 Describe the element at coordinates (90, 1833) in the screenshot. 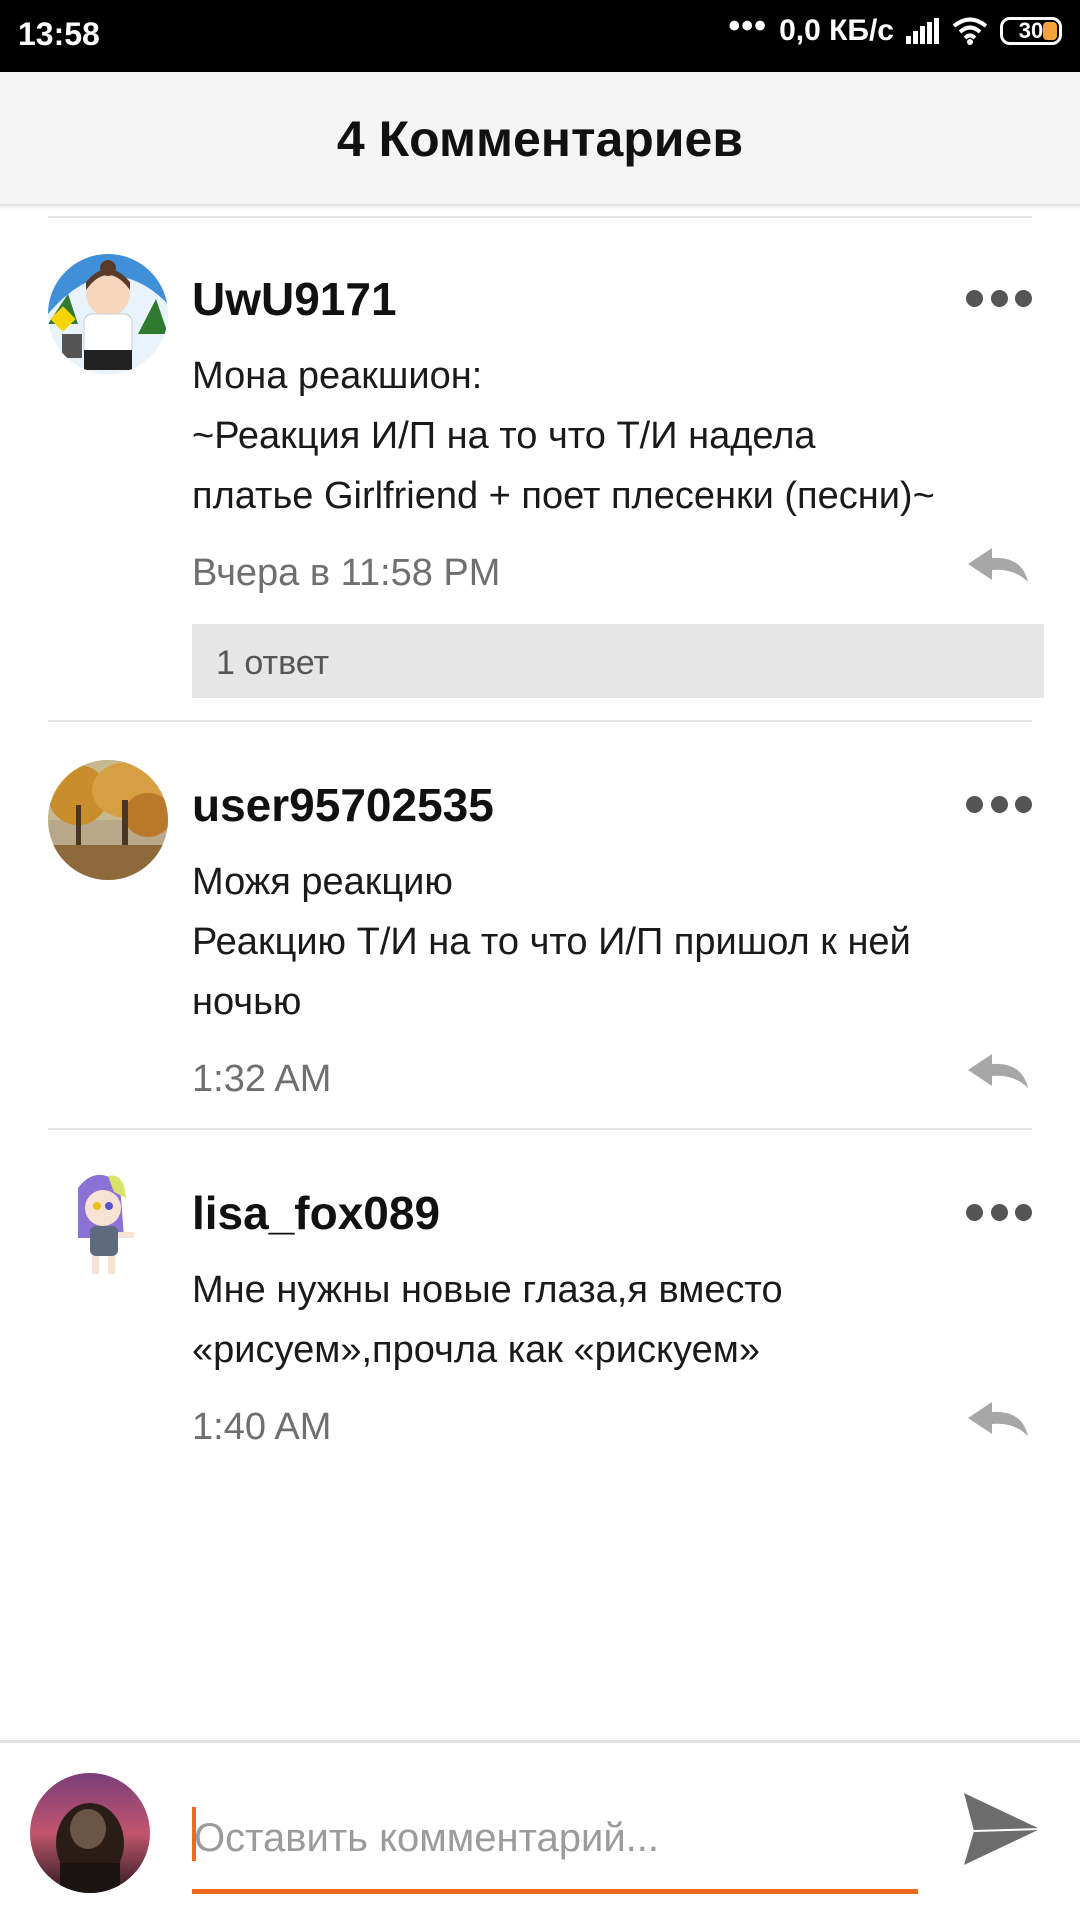

I see `current-user-avatar` at that location.